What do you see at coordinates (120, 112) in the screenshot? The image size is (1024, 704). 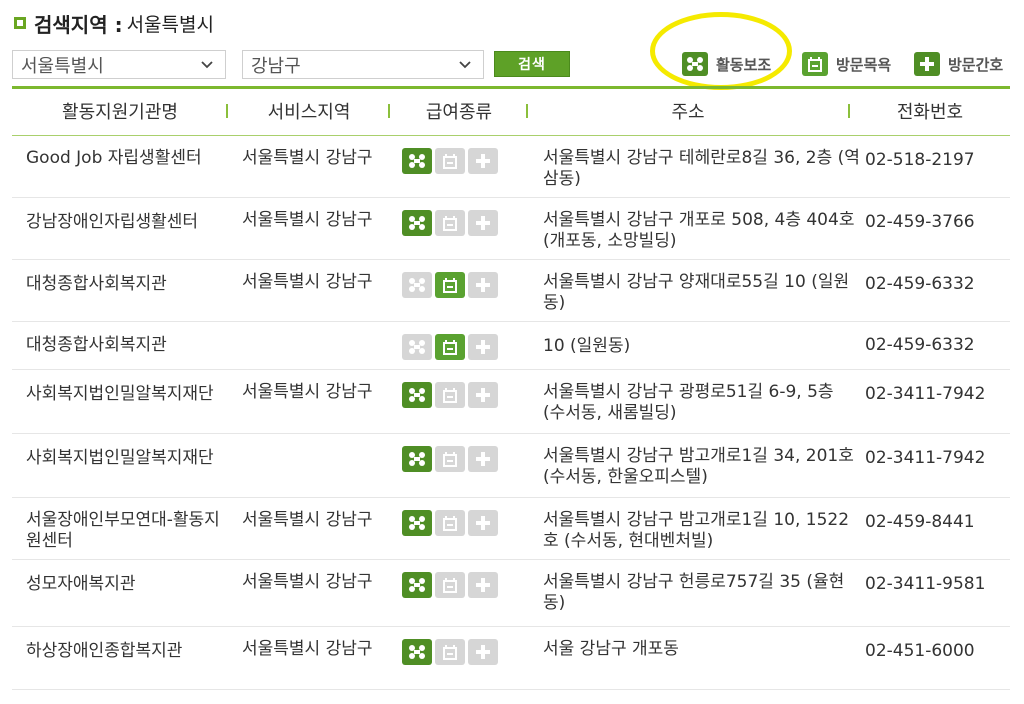 I see `col-header-name: 활동지원기관명` at bounding box center [120, 112].